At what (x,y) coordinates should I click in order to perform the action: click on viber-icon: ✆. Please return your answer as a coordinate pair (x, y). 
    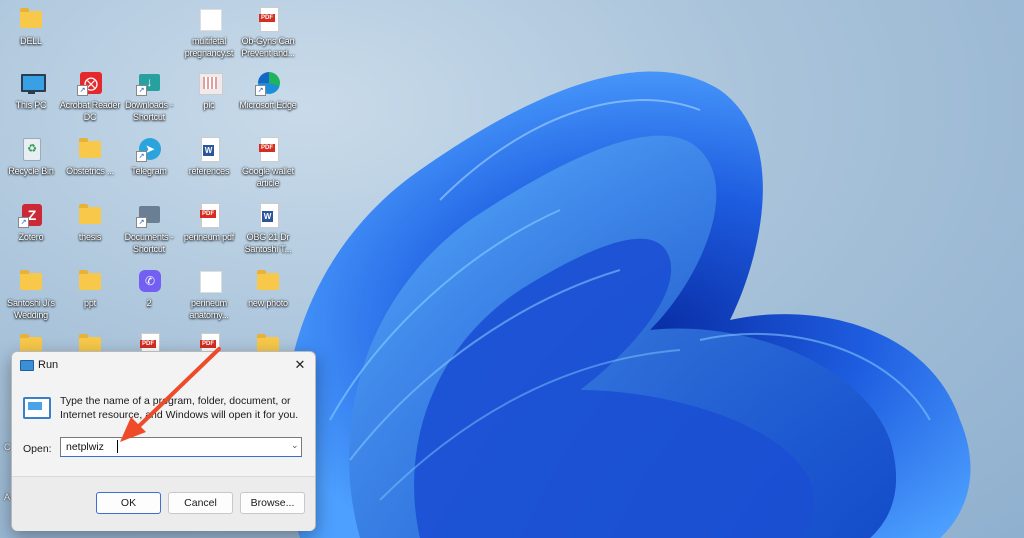
    Looking at the image, I should click on (150, 281).